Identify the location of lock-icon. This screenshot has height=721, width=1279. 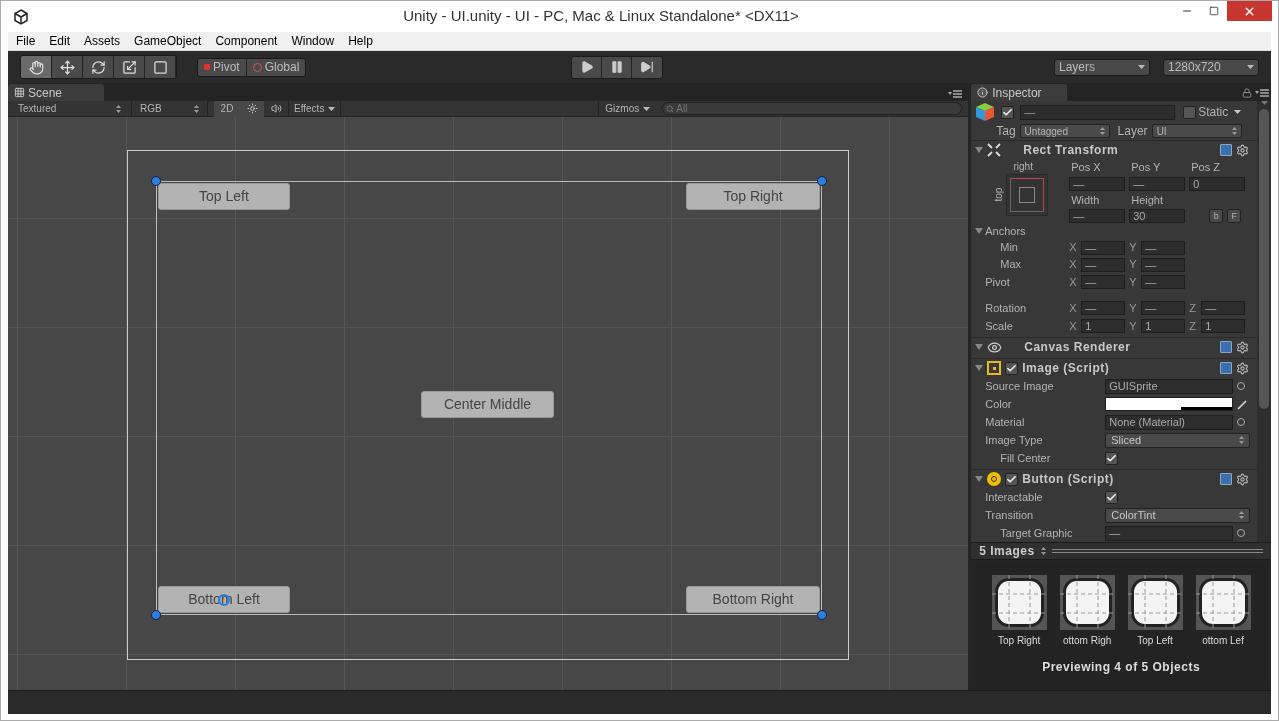
(1247, 93).